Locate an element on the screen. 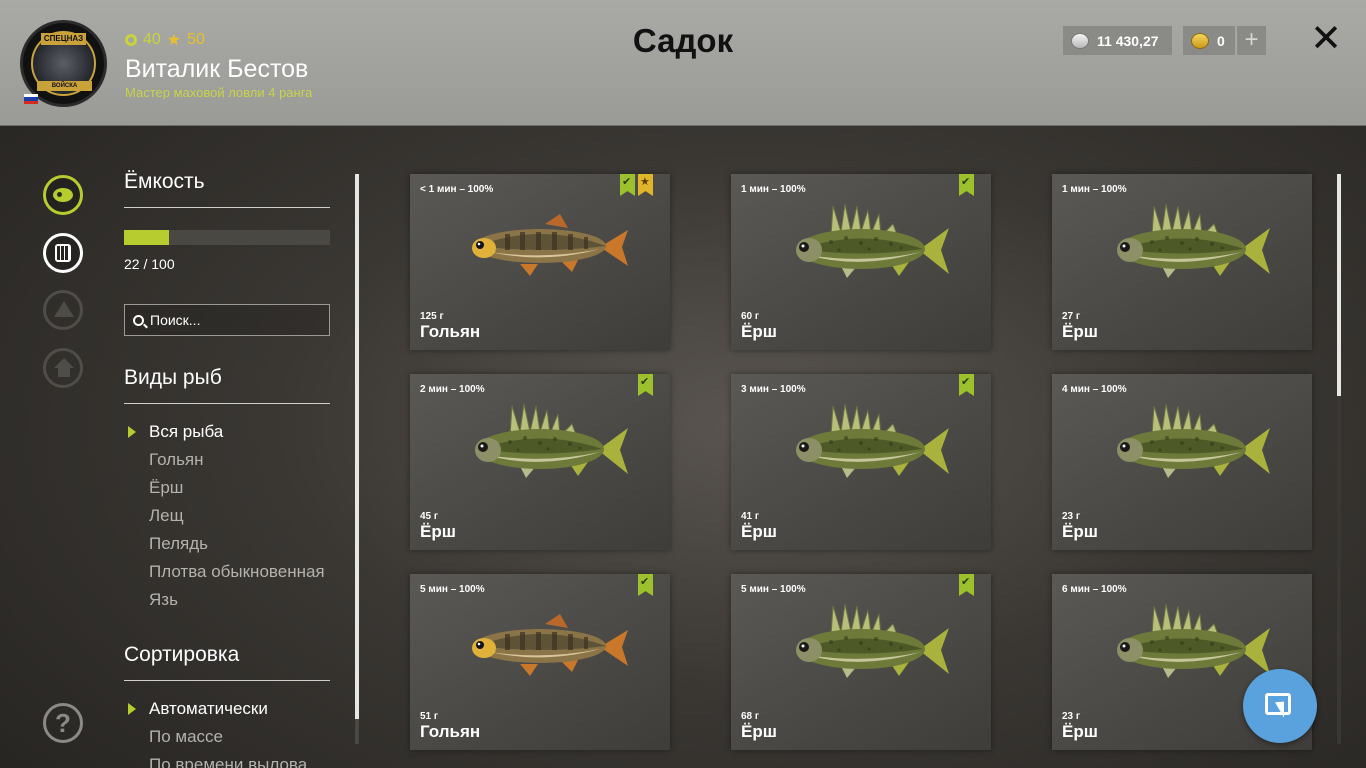 The height and width of the screenshot is (768, 1366). catch-time: 2 мин – 100% is located at coordinates (452, 389).